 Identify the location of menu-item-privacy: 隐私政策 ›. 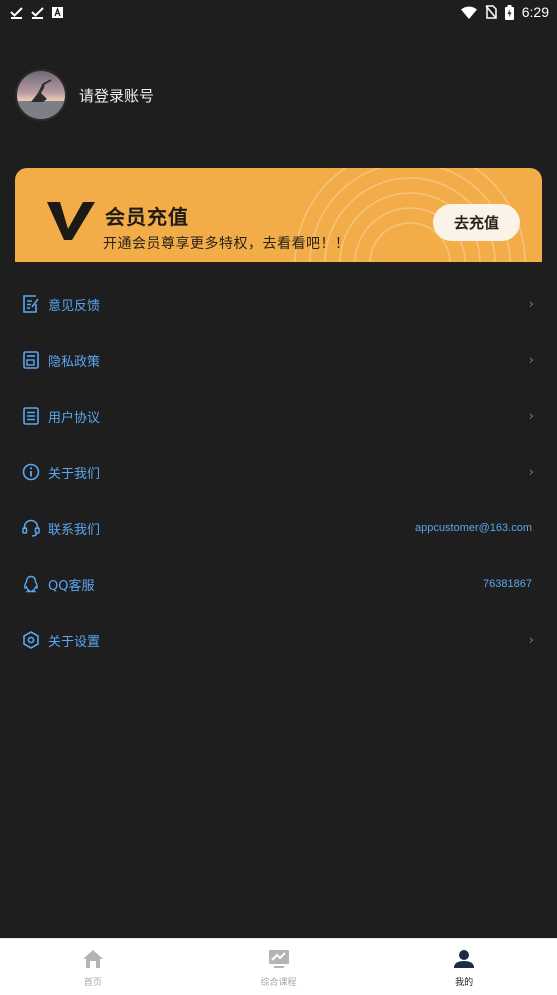
(278, 360).